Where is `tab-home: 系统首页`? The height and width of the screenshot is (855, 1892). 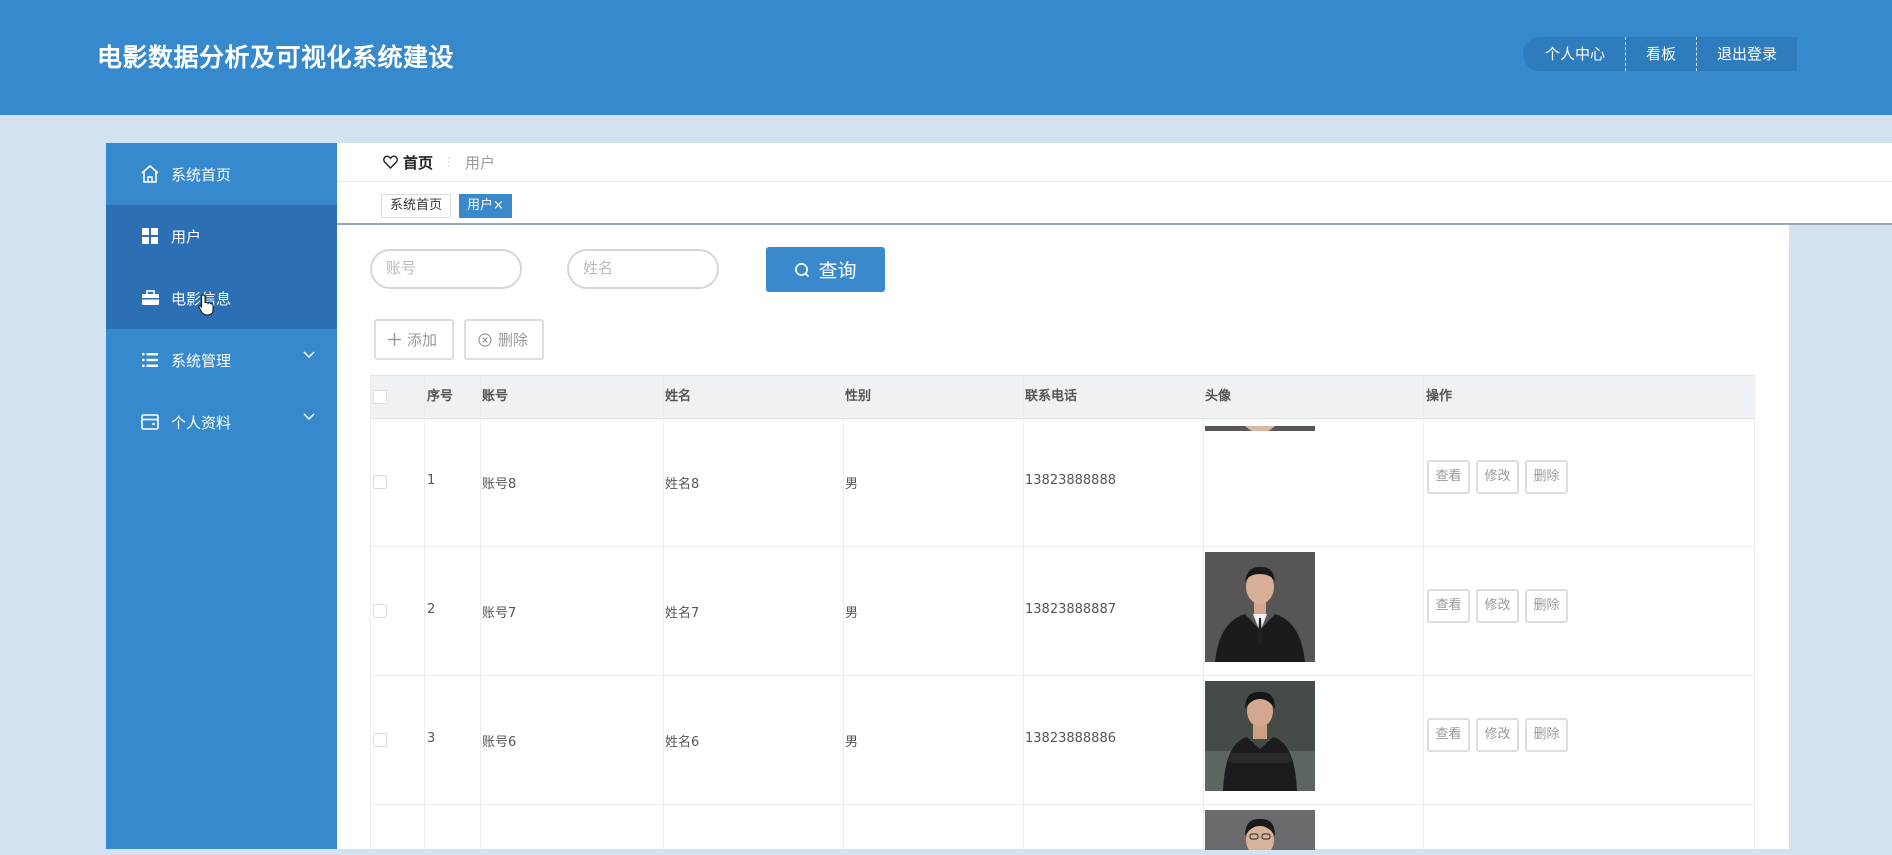
tab-home: 系统首页 is located at coordinates (416, 206).